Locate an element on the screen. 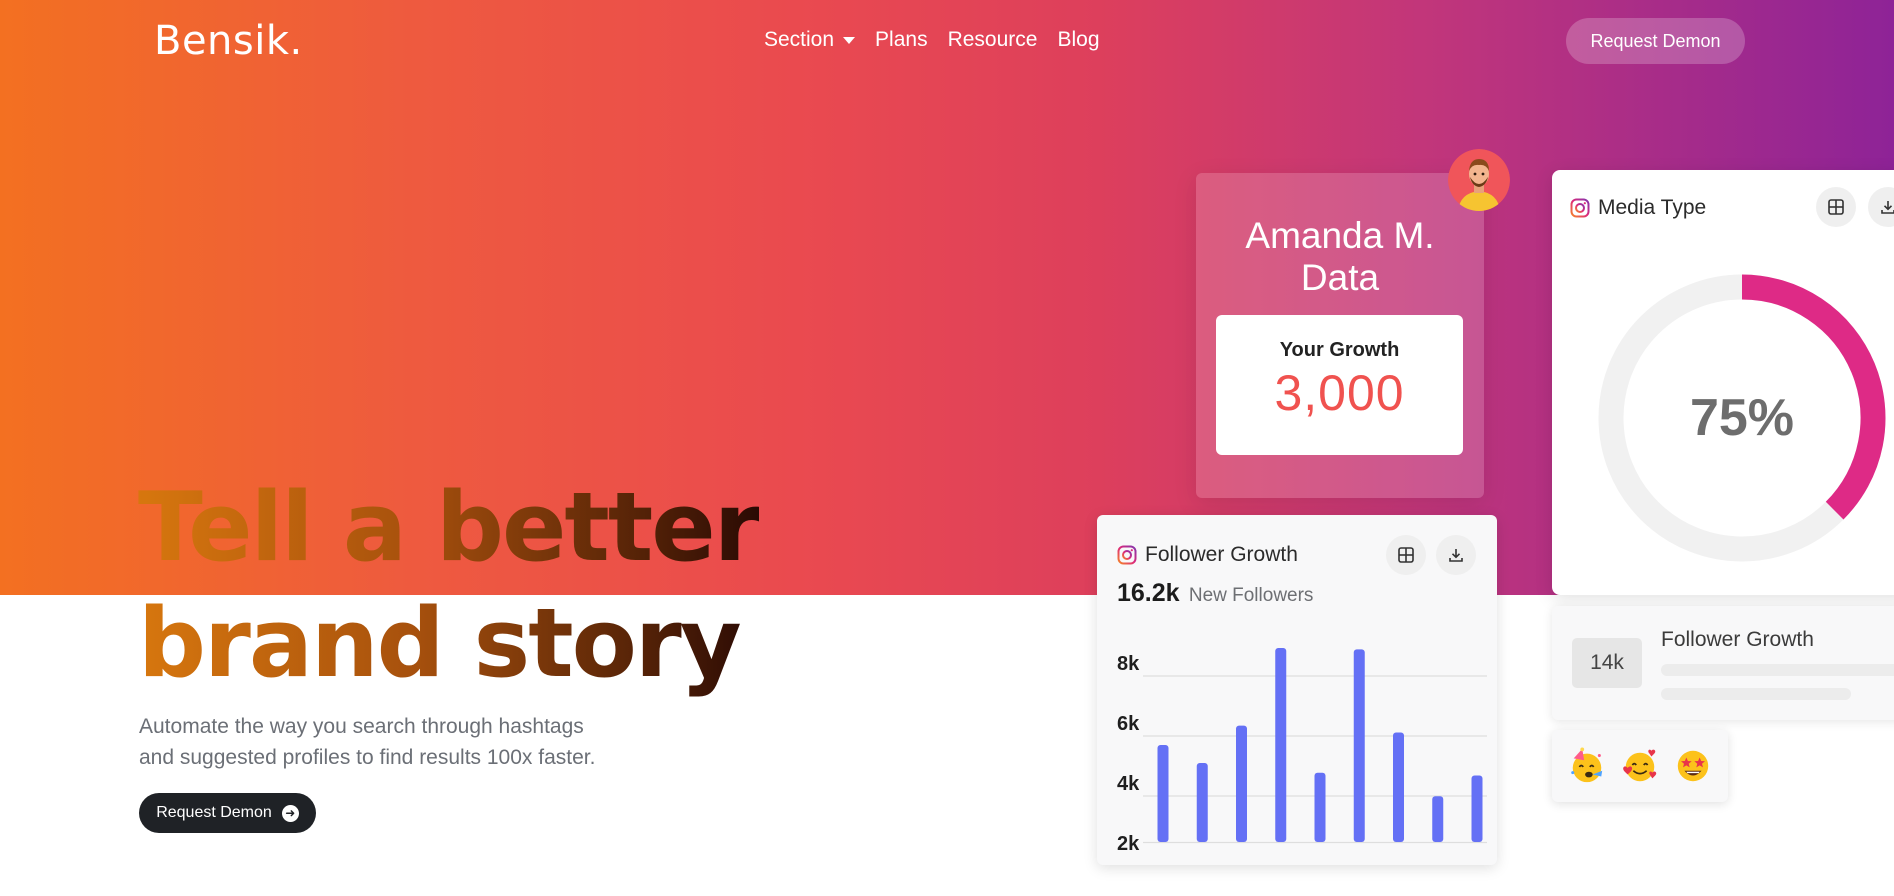  emoji-reactions-card is located at coordinates (1640, 766).